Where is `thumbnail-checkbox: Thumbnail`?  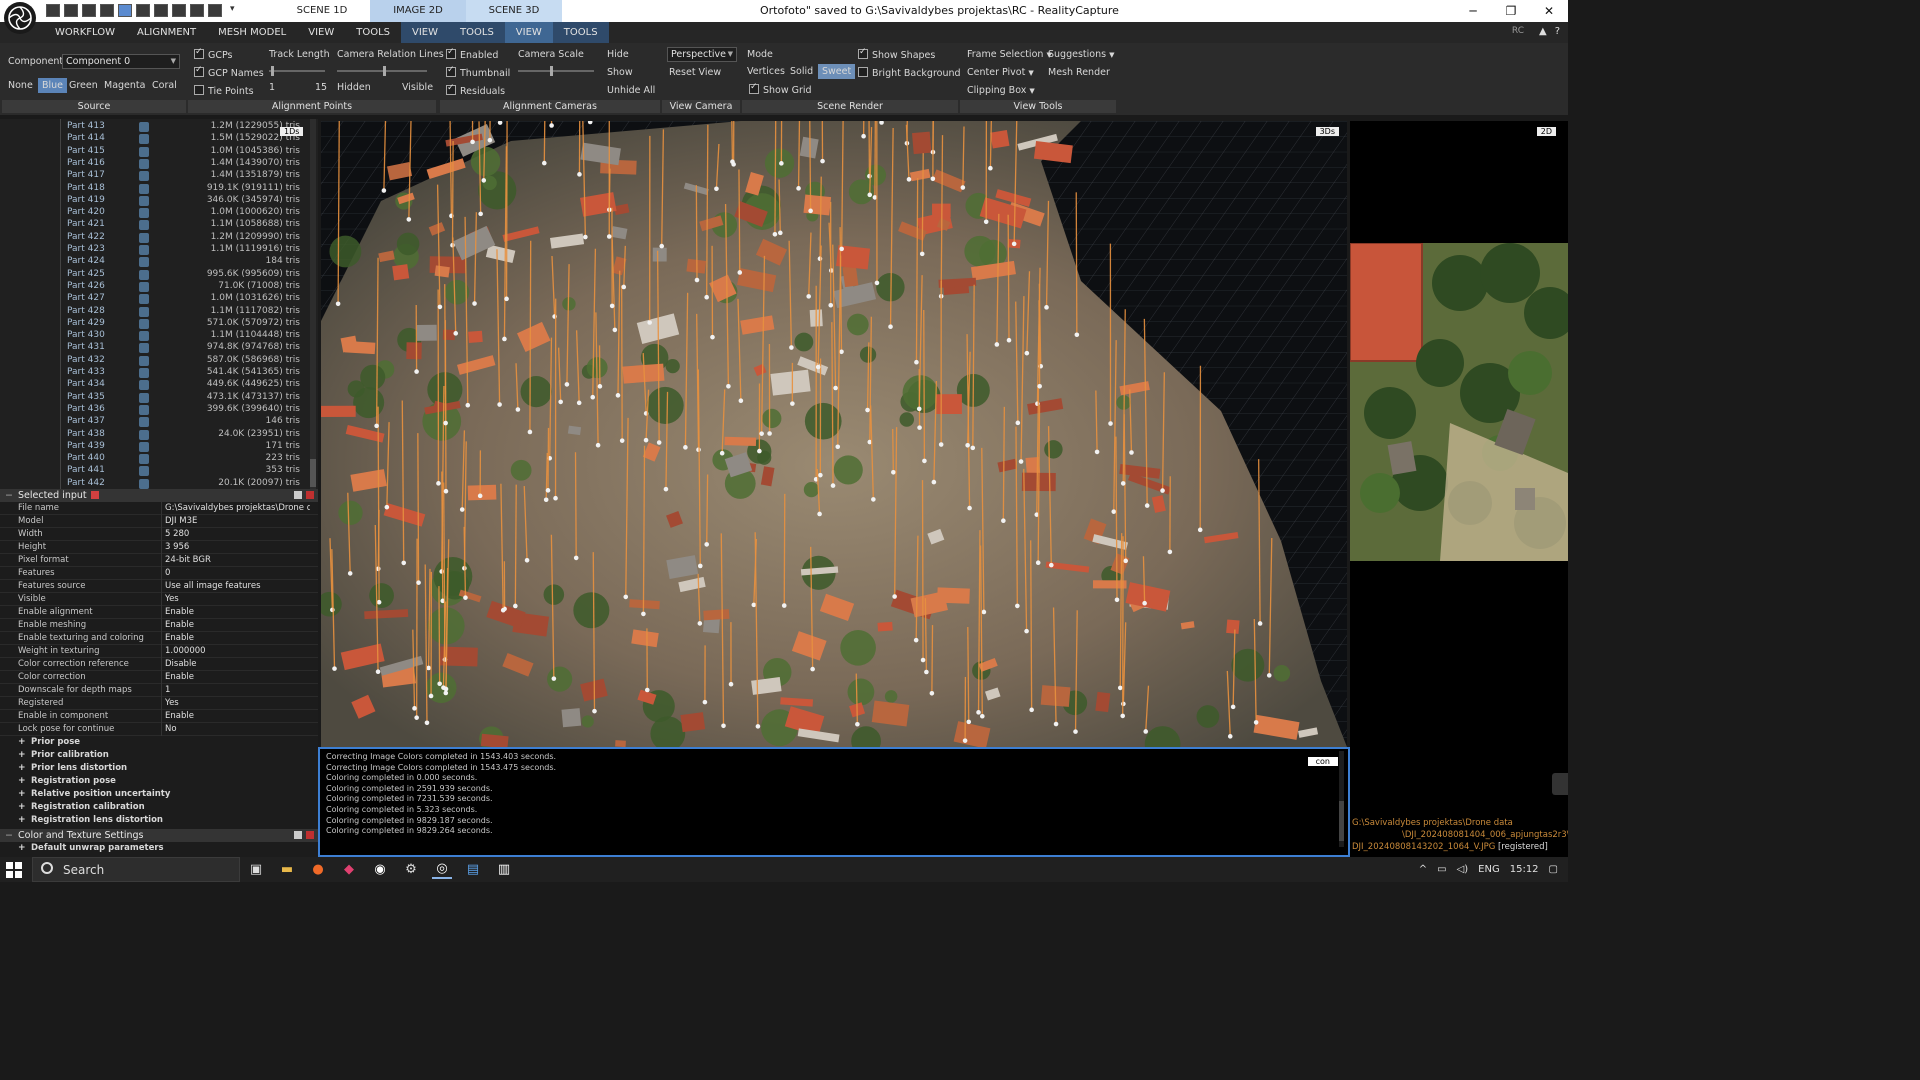 thumbnail-checkbox: Thumbnail is located at coordinates (478, 72).